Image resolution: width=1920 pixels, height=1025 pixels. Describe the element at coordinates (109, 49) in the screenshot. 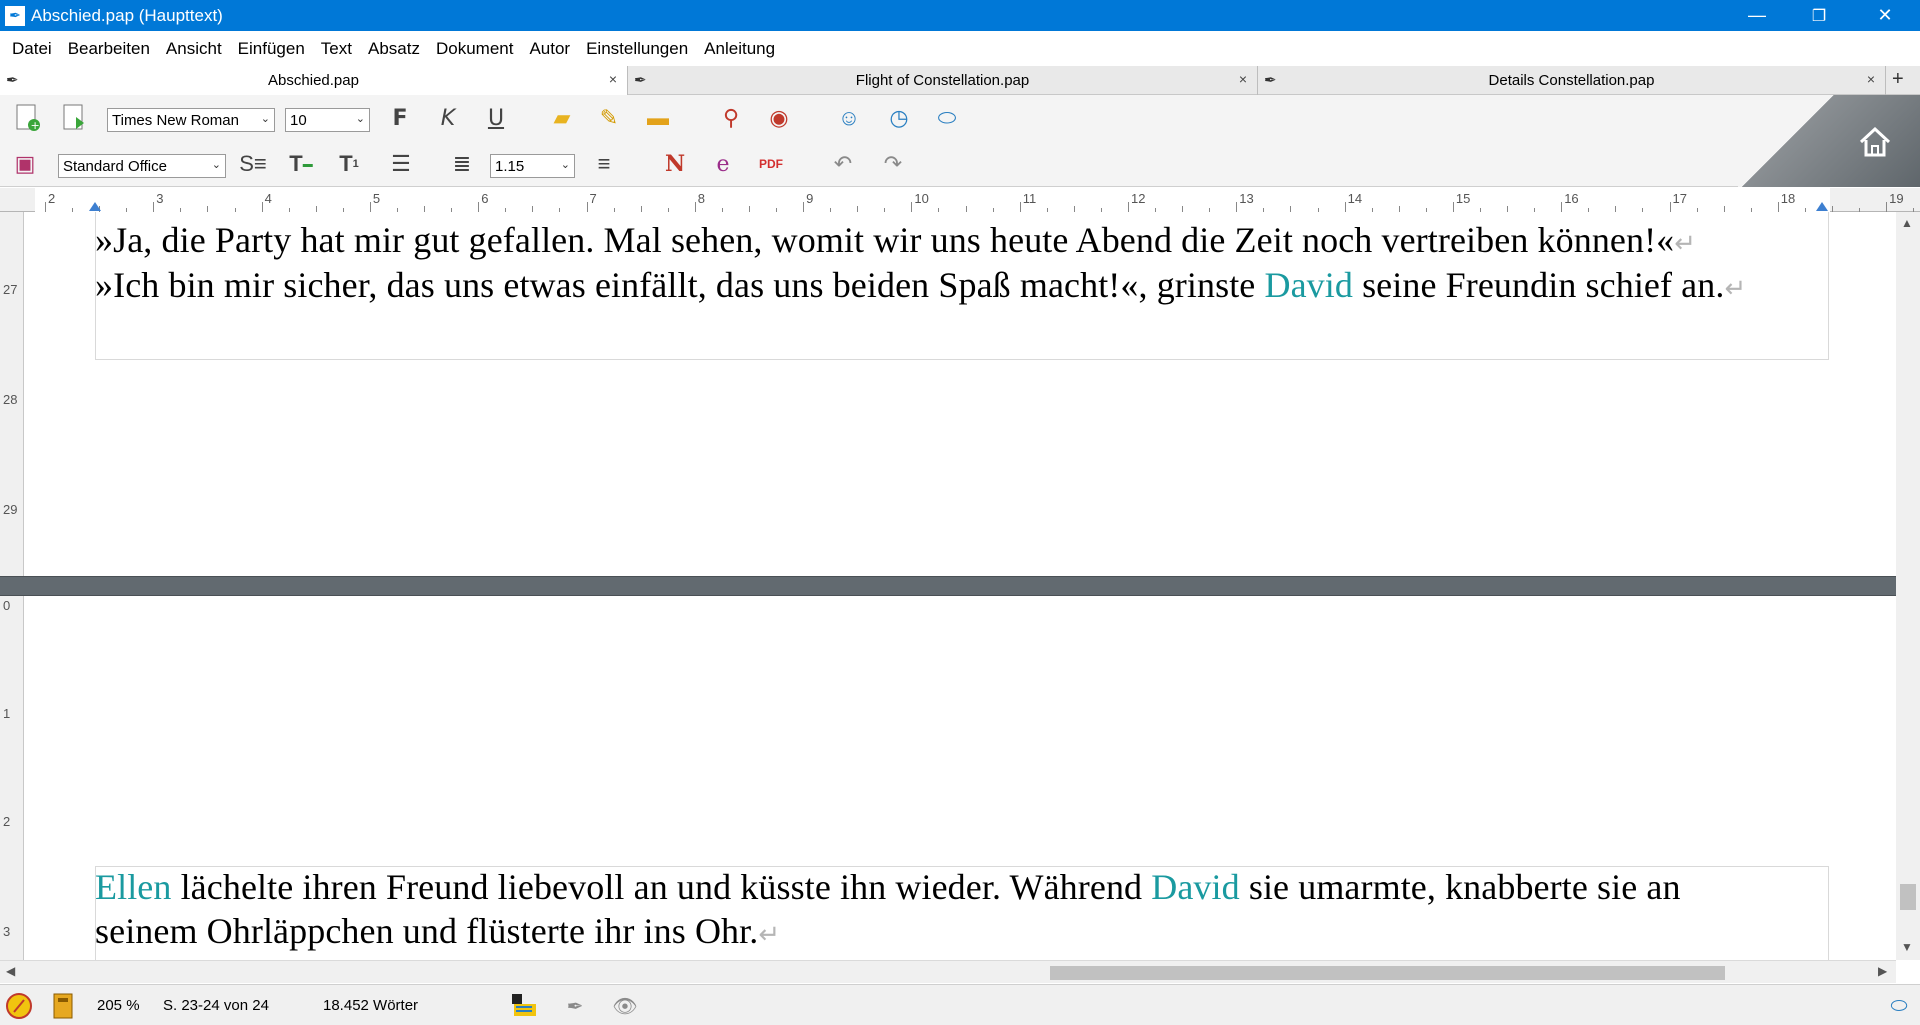

I see `menu-bearbeiten: Bearbeiten` at that location.